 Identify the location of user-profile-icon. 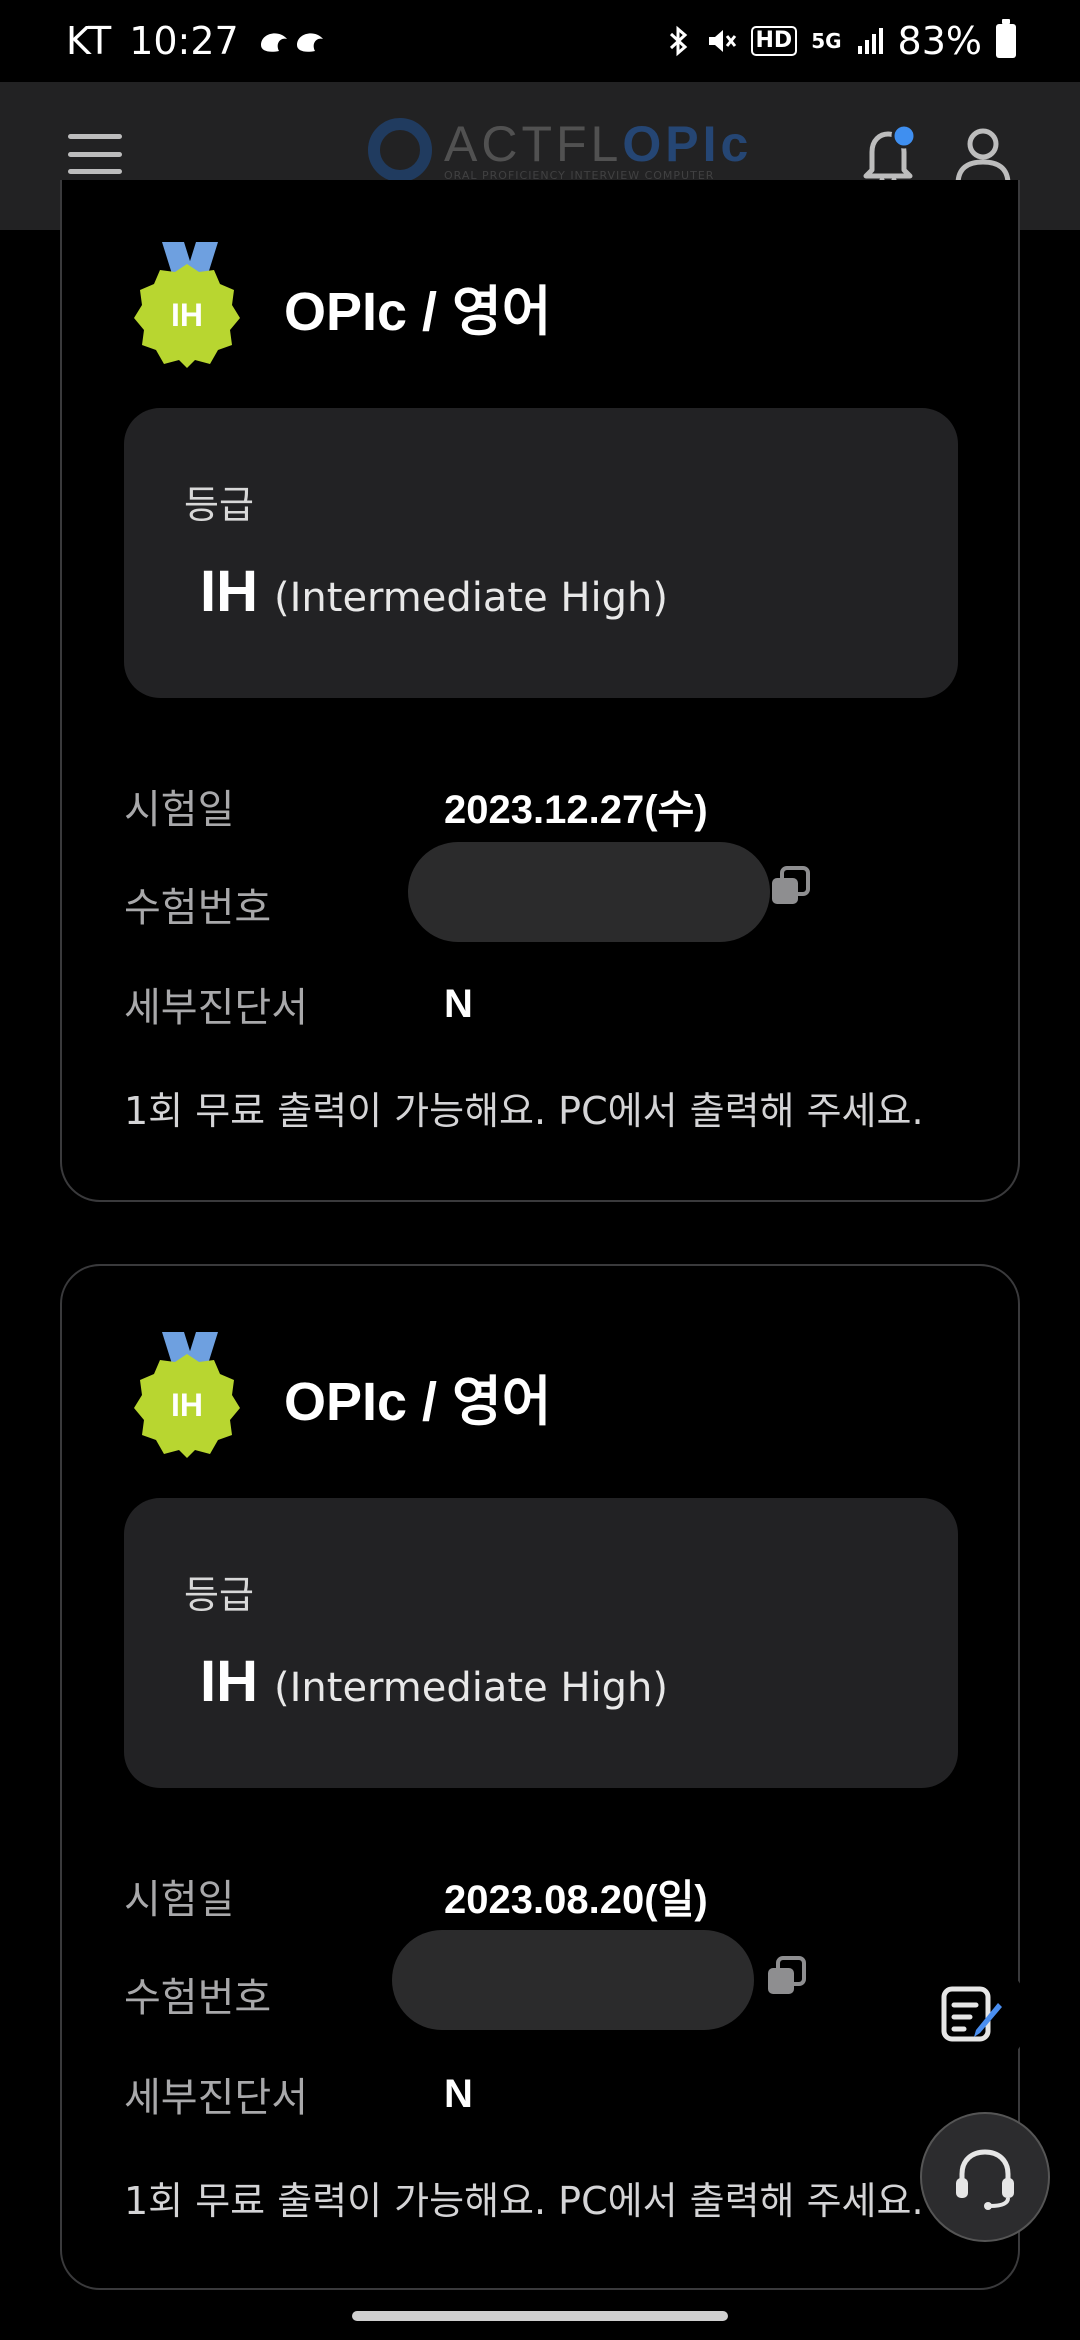
(983, 156).